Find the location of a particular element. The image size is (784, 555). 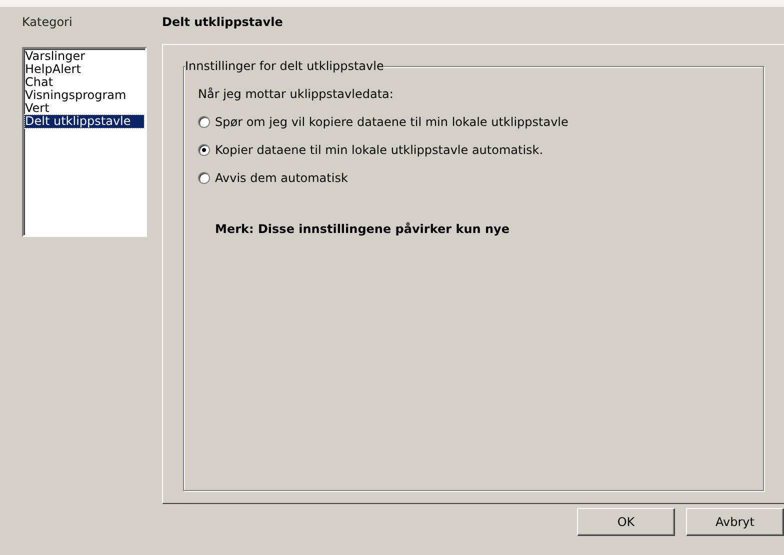

category-item: Visningsprogram is located at coordinates (84, 95).